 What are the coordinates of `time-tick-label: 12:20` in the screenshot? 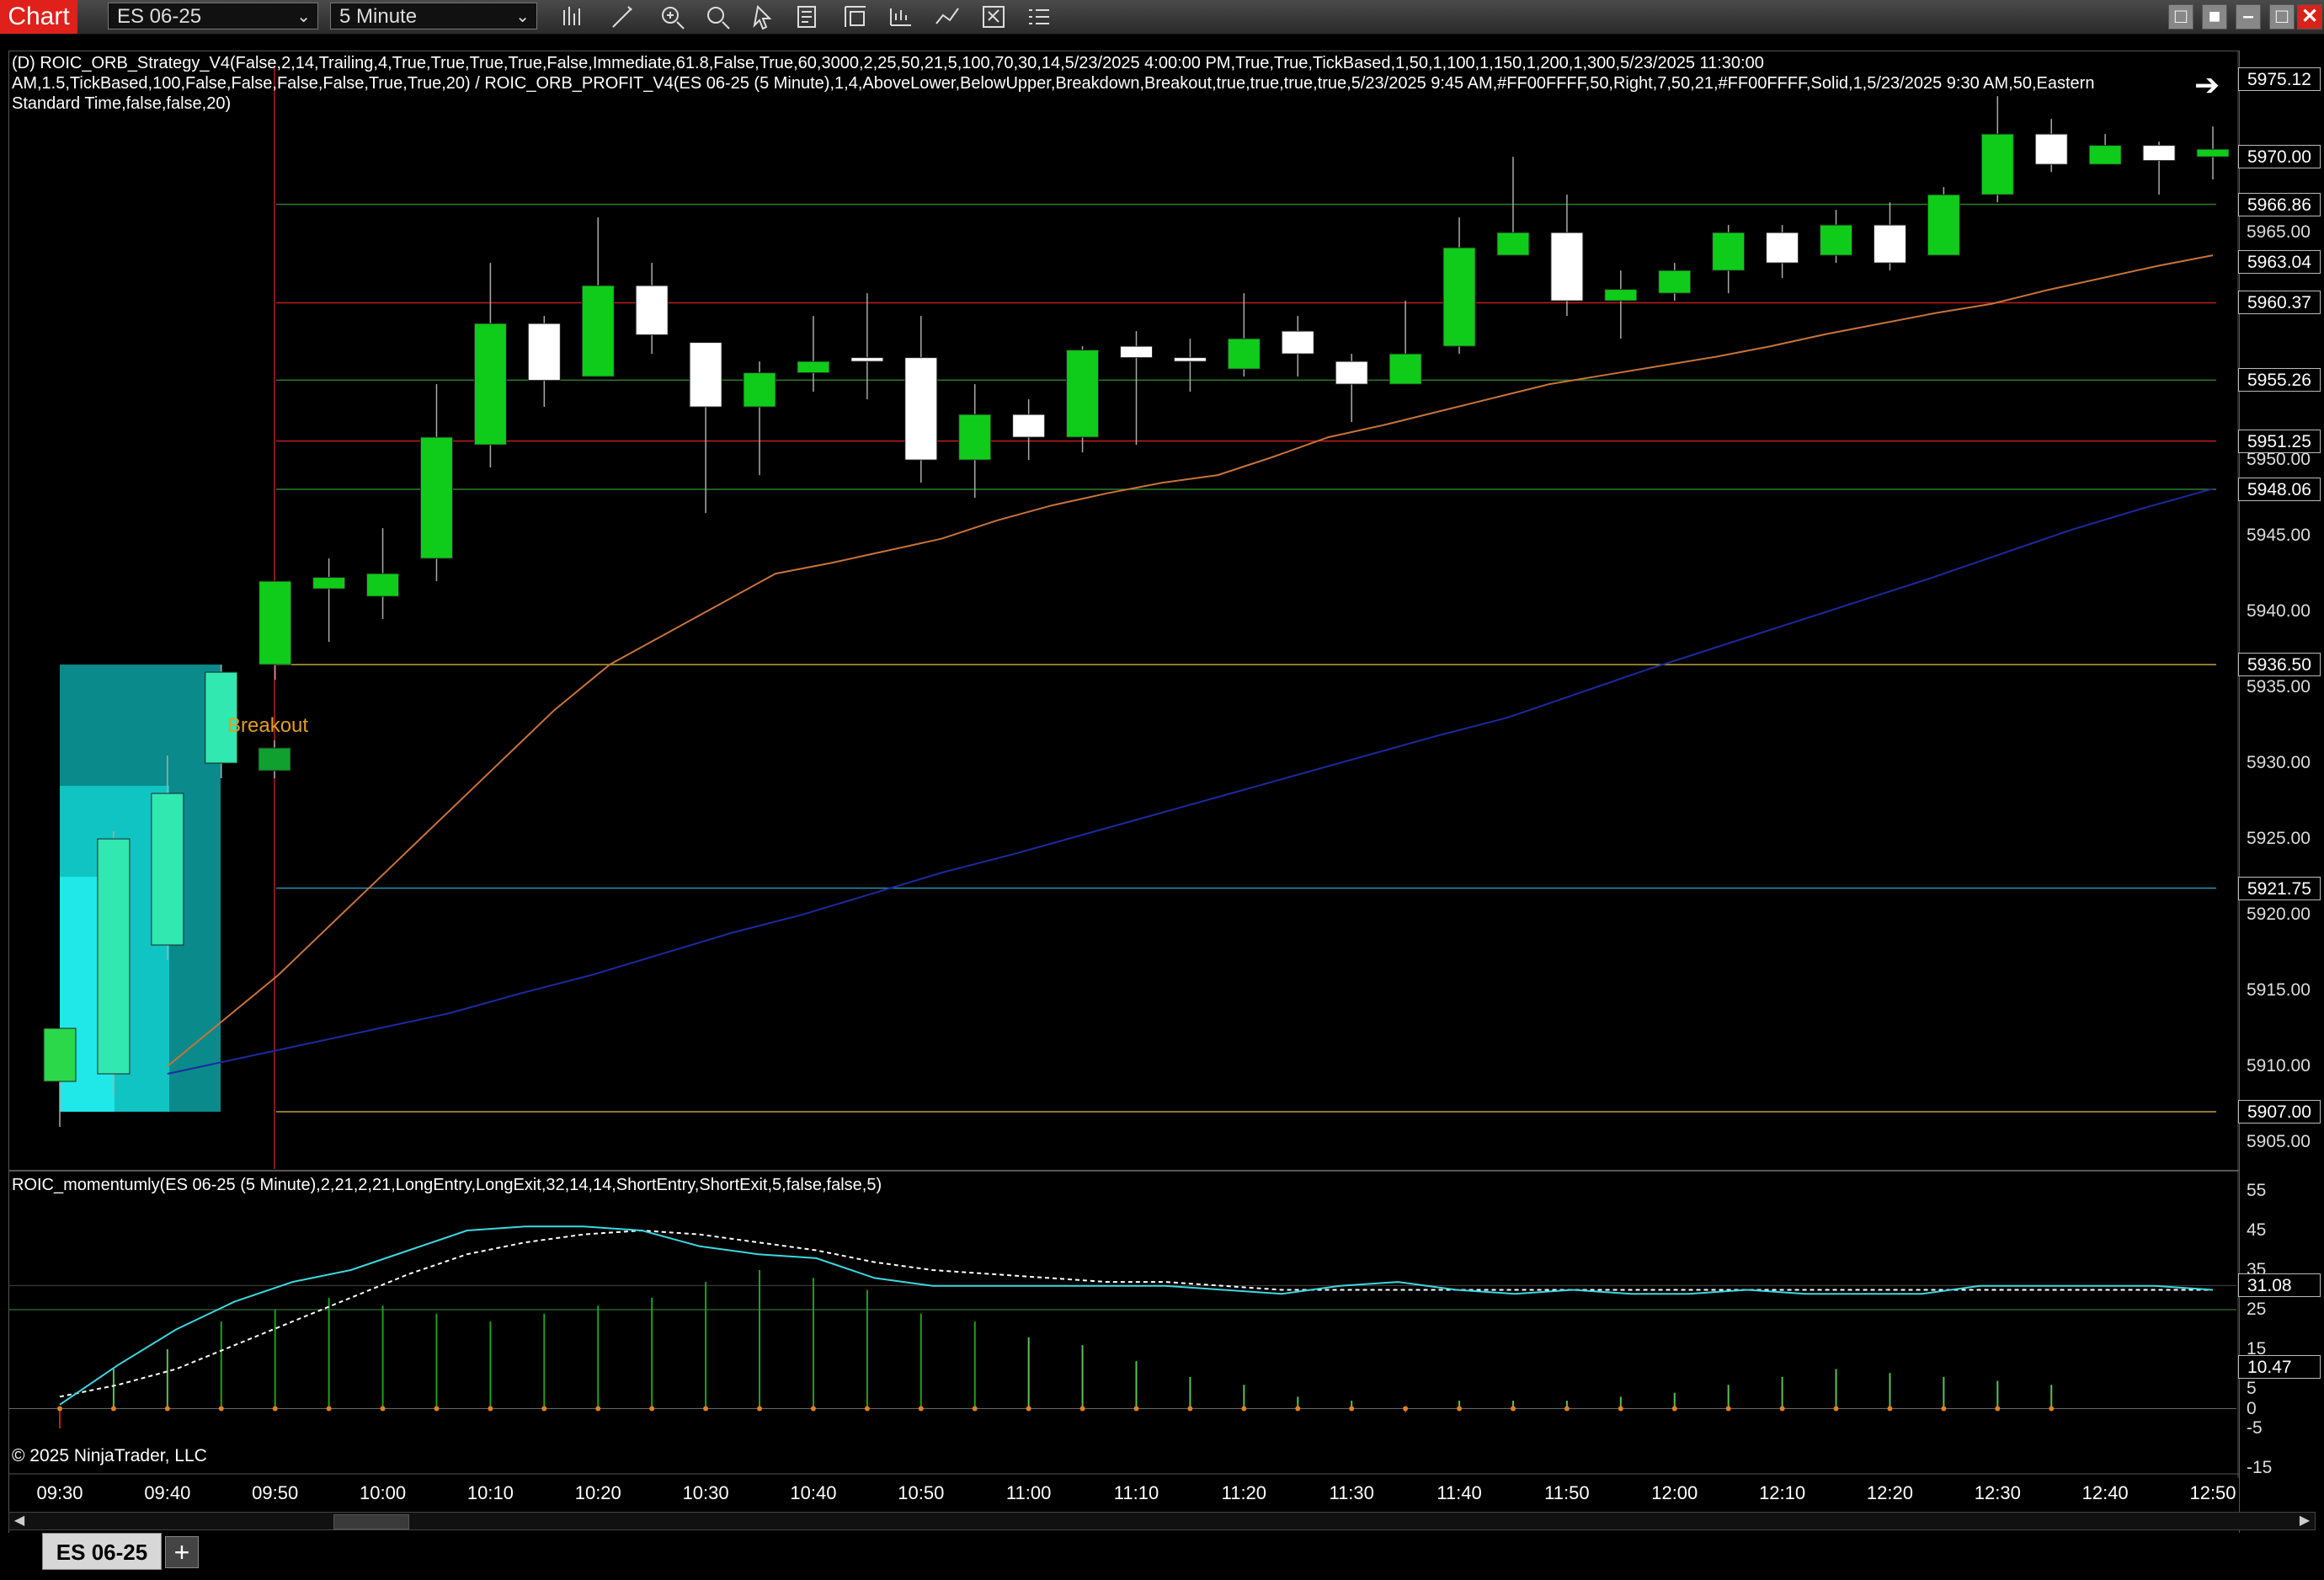 It's located at (1889, 1493).